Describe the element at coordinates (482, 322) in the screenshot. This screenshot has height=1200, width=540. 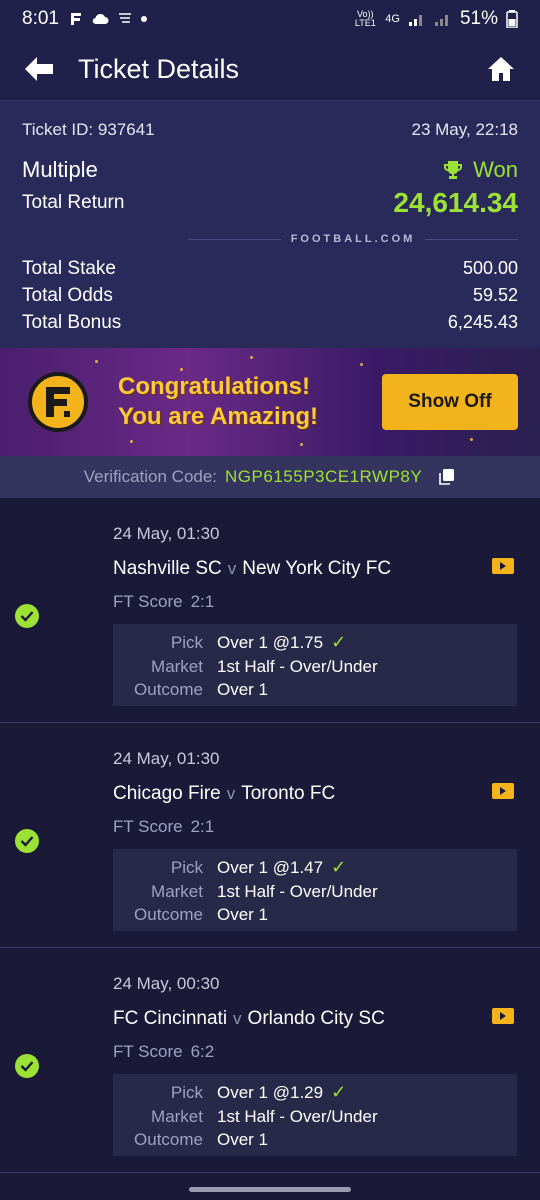
I see `total-bonus-value: 6,245.43` at that location.